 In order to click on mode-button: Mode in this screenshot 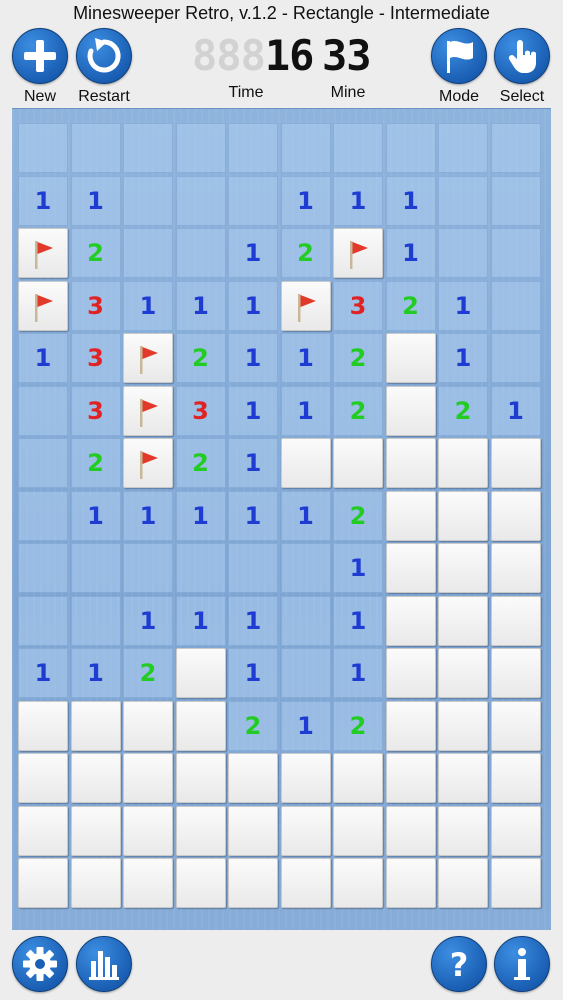, I will do `click(459, 67)`.